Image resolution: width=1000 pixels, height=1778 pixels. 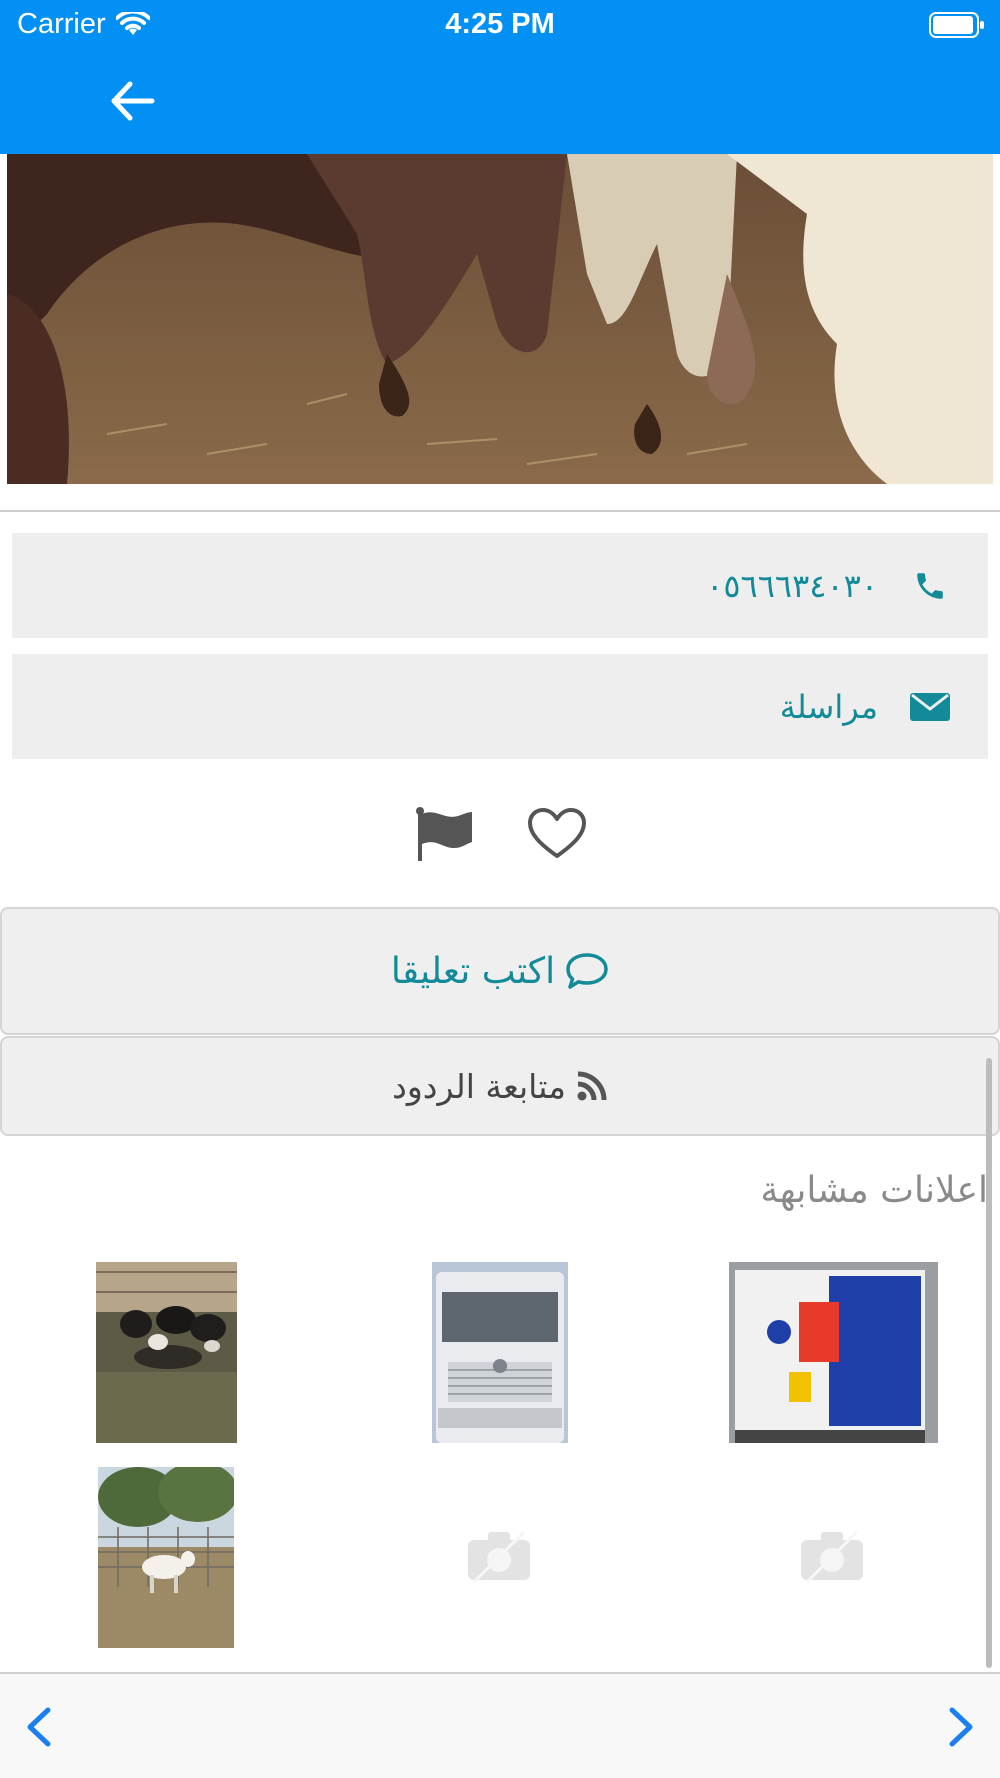 I want to click on follow-replies-label: متابعة الردود, so click(x=479, y=1086).